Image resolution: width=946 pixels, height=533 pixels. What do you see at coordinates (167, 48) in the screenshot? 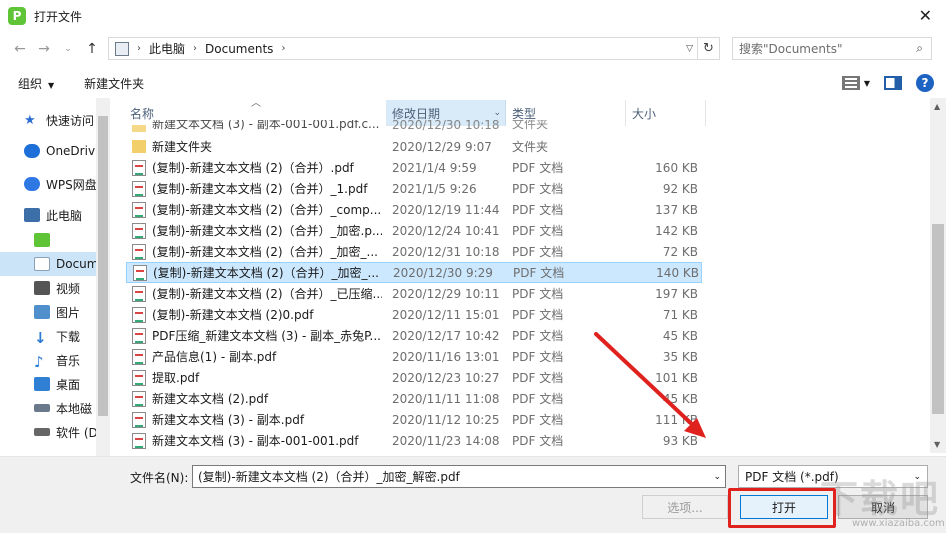
I see `breadcrumb-this-pc: 此电脑` at bounding box center [167, 48].